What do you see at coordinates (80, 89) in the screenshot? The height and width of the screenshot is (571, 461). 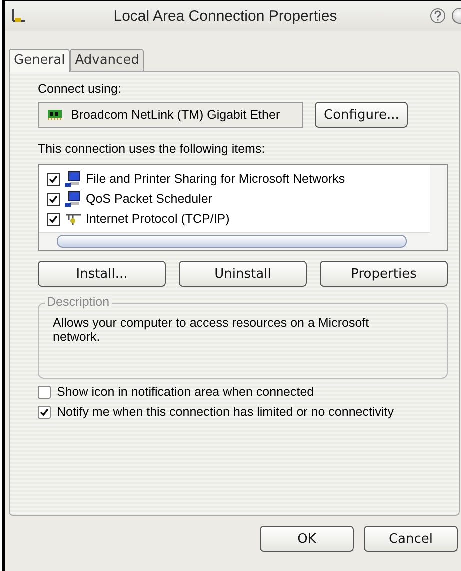 I see `connect-using-label: Connect using:` at bounding box center [80, 89].